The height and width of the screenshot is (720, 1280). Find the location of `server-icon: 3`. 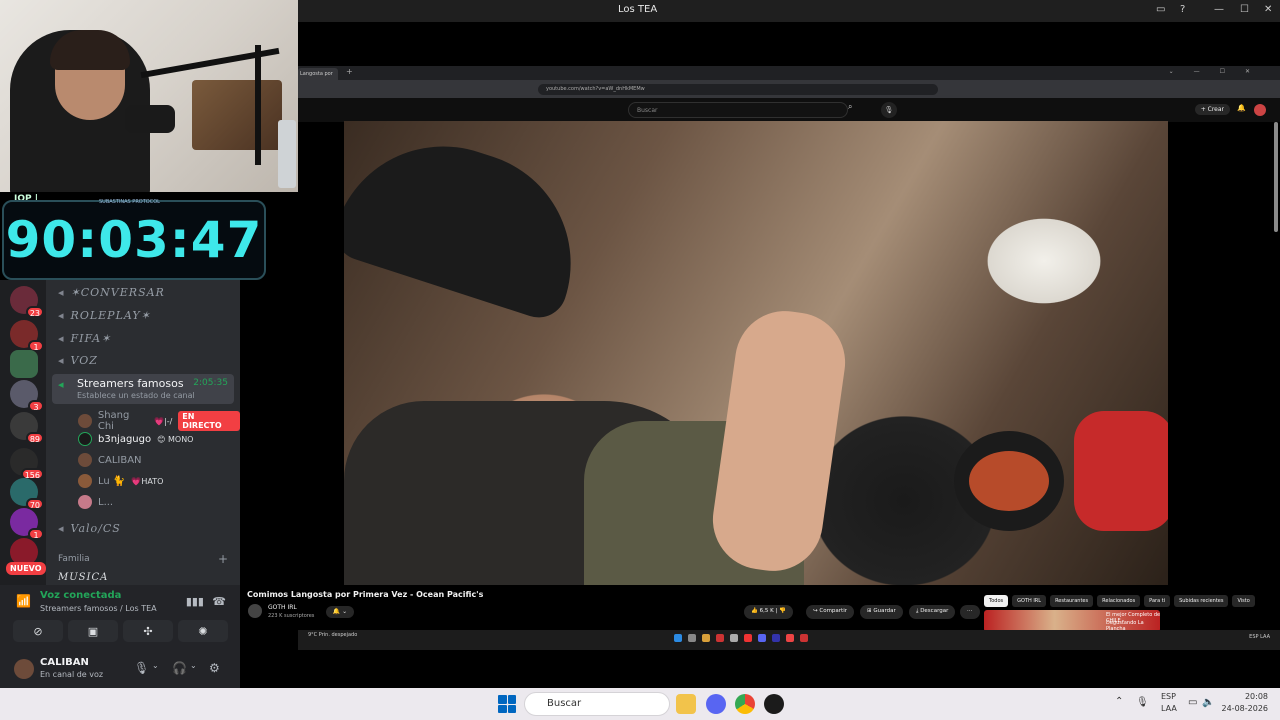

server-icon: 3 is located at coordinates (27, 396).